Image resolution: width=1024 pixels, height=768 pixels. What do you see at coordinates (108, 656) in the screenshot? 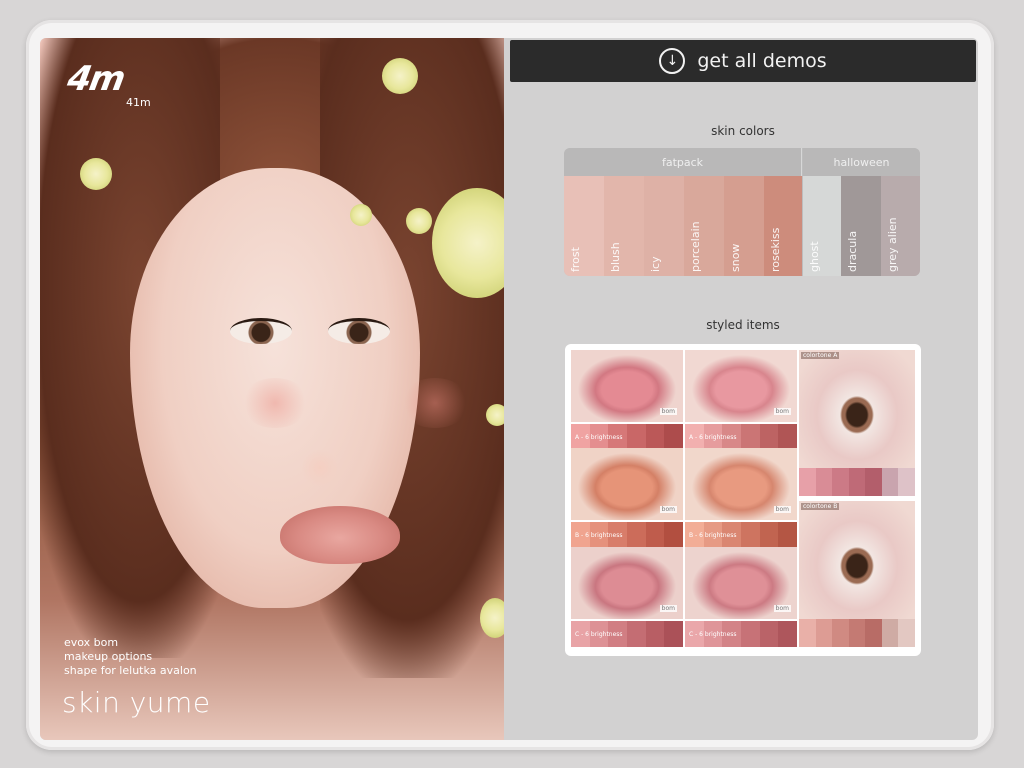
I see `info-line: makeup options` at bounding box center [108, 656].